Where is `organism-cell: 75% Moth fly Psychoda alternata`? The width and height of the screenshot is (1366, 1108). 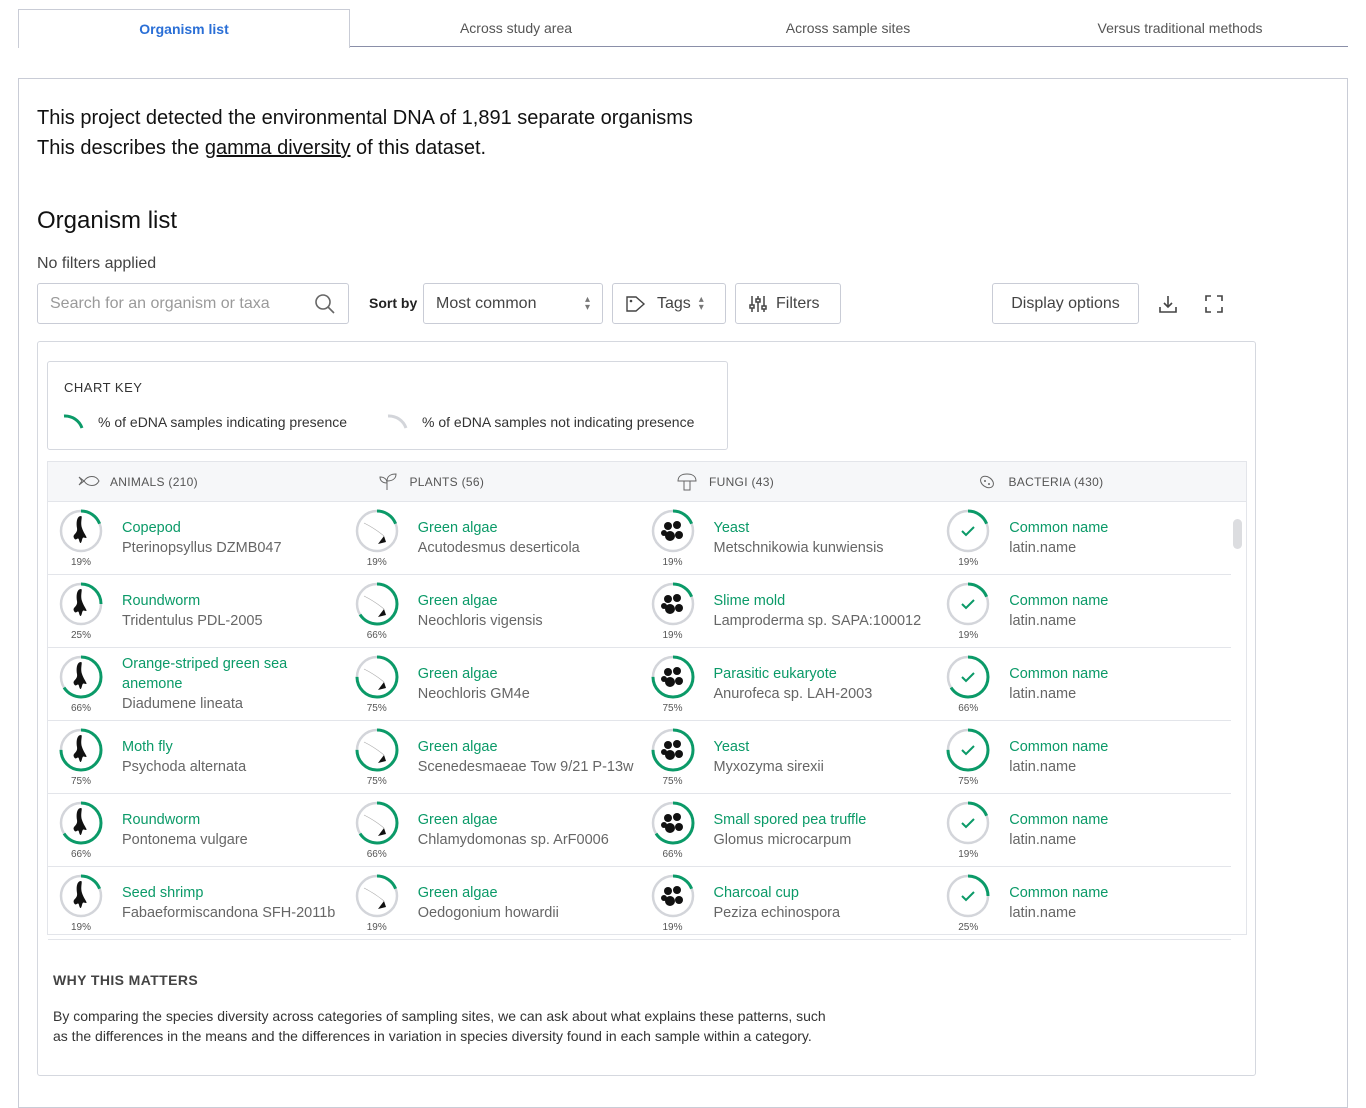
organism-cell: 75% Moth fly Psychoda alternata is located at coordinates (196, 757).